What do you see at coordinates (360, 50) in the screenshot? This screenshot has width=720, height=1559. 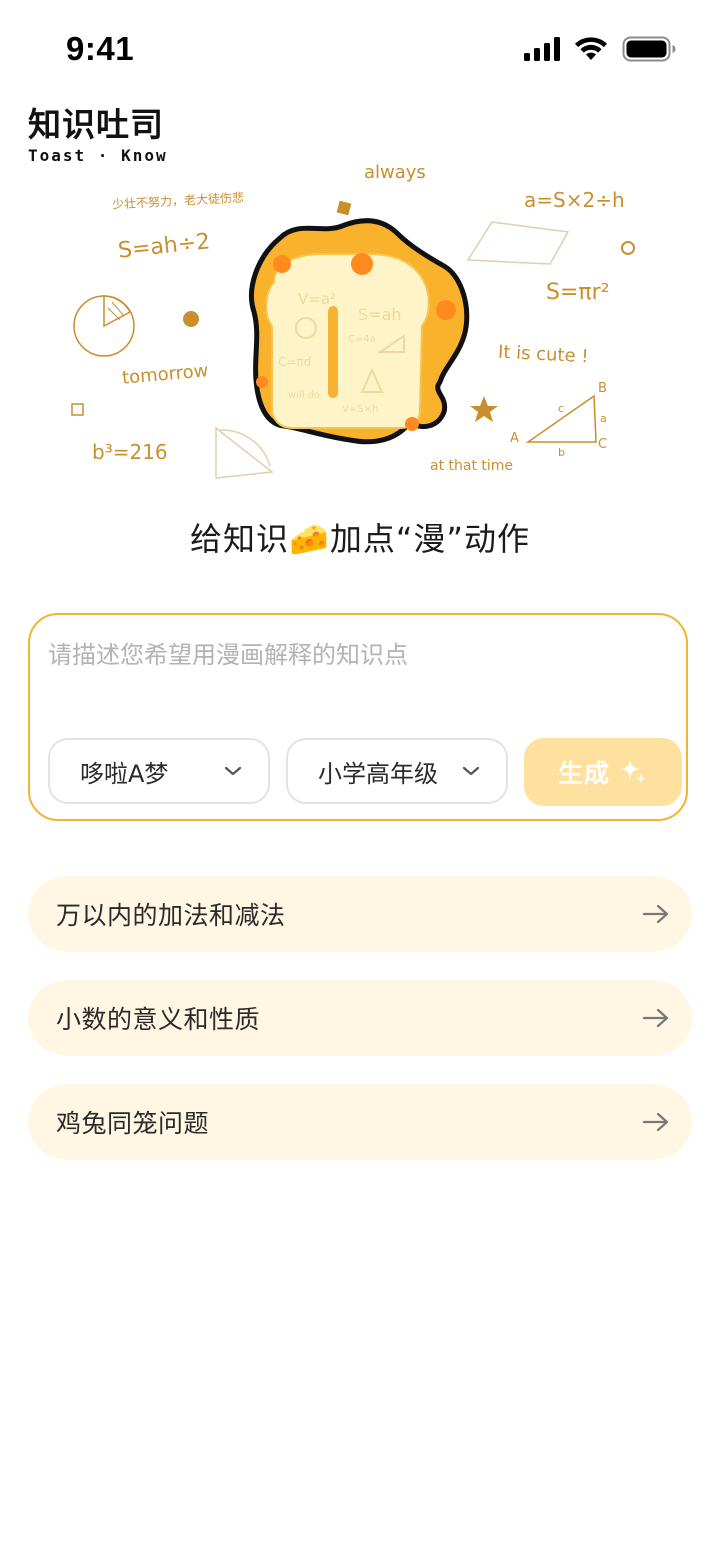 I see `status-bar: 9:41` at bounding box center [360, 50].